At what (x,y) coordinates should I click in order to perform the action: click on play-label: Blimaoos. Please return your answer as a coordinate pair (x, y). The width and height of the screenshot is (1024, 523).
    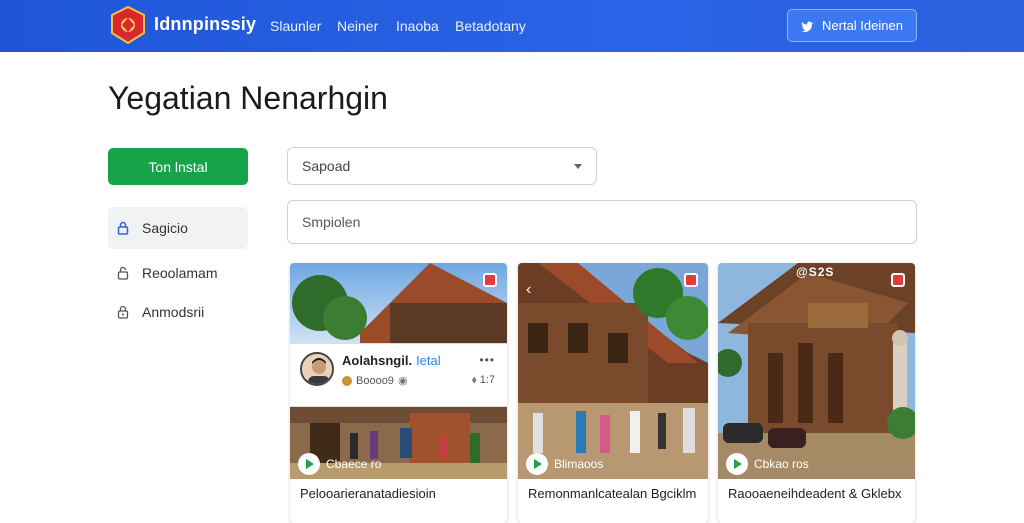
    Looking at the image, I should click on (579, 464).